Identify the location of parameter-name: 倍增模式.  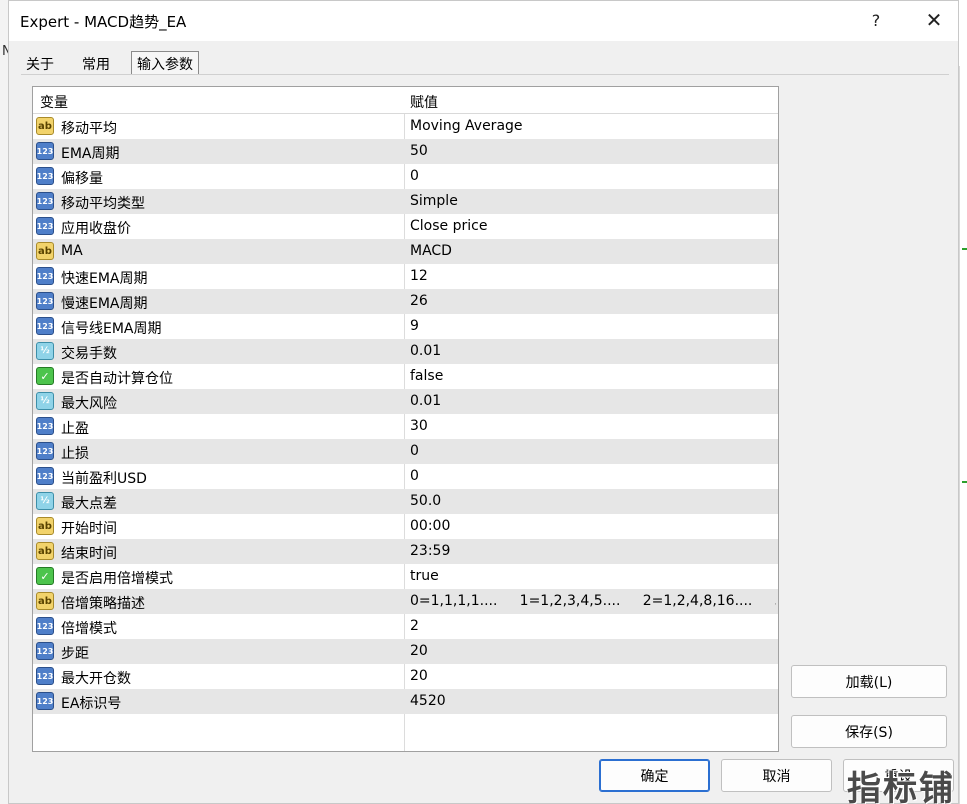
(89, 629).